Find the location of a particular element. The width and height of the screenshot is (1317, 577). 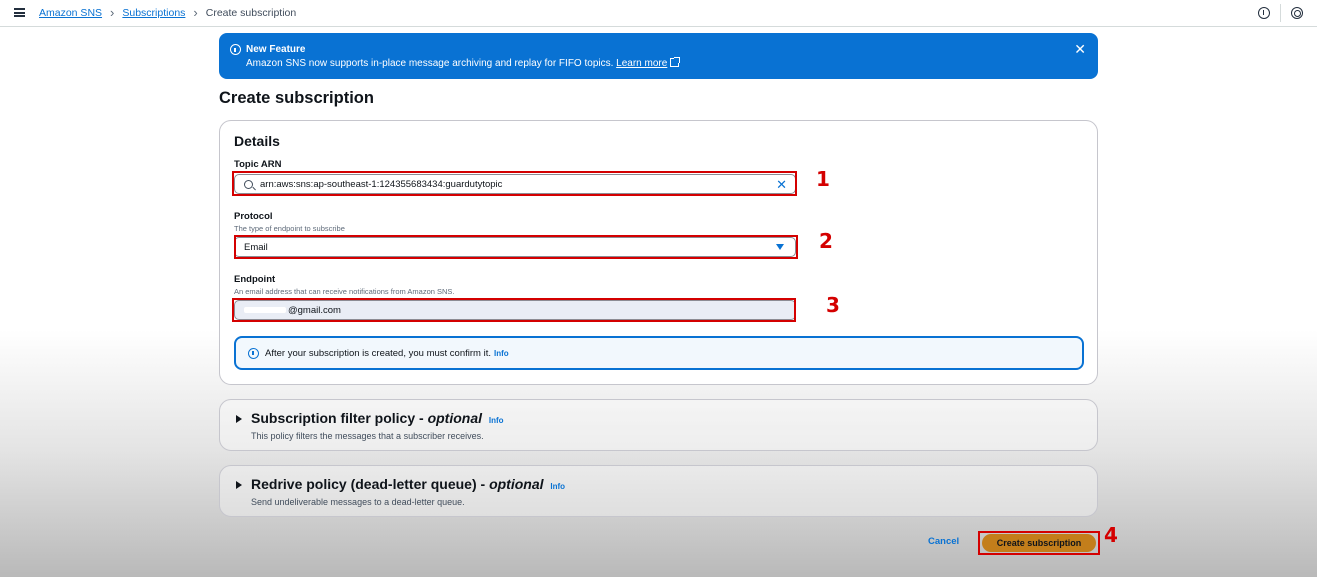

close-icon: ✕ is located at coordinates (1080, 49).